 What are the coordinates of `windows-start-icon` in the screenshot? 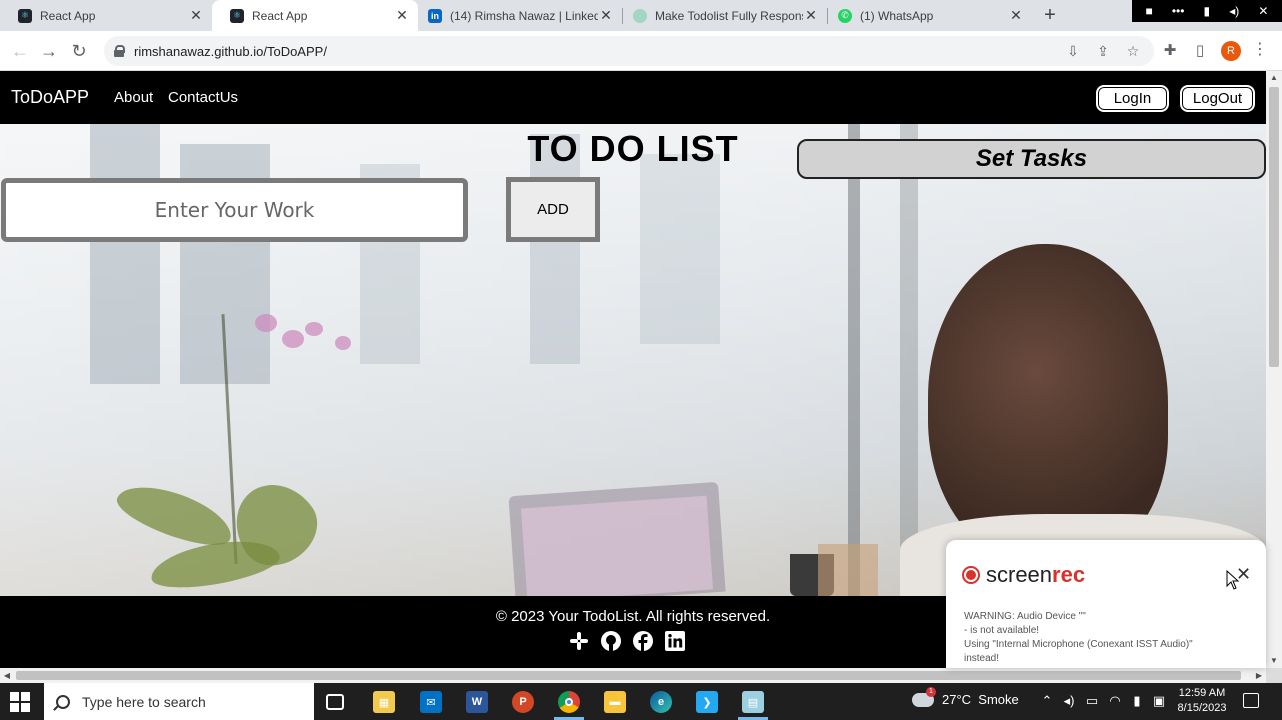 It's located at (20, 702).